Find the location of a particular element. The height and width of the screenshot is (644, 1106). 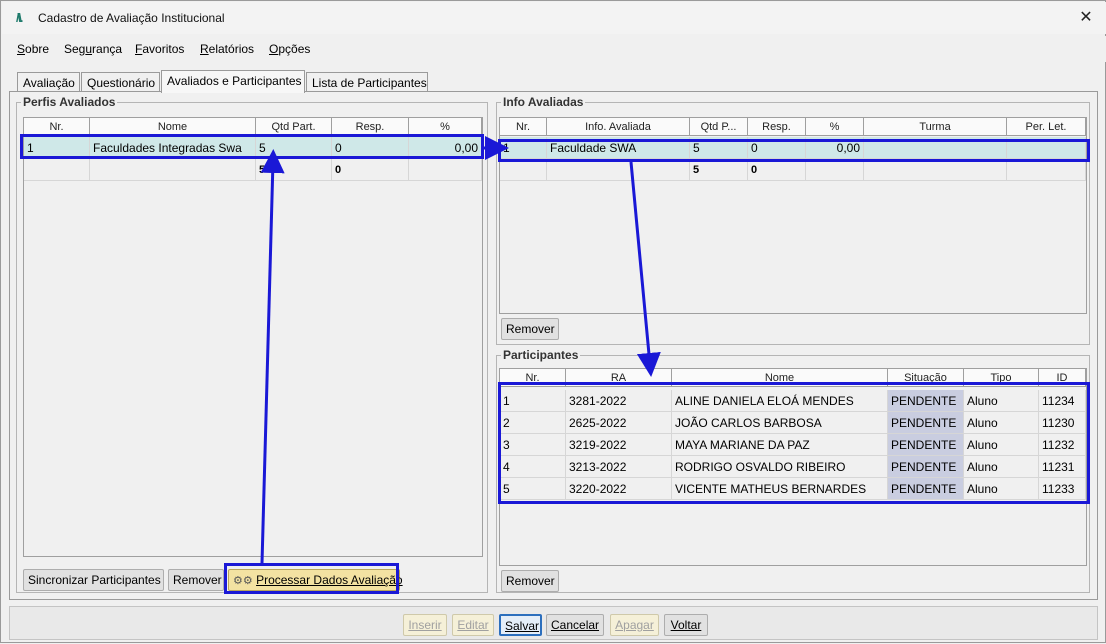

arrow-down-icon is located at coordinates (645, 269).